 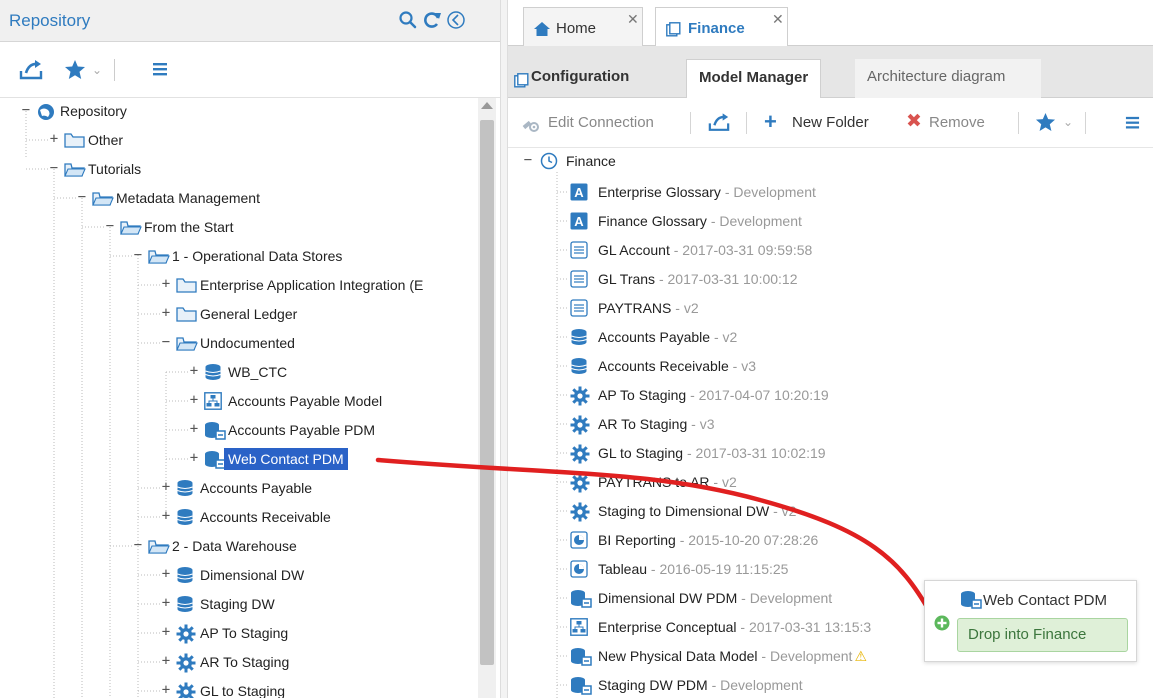 What do you see at coordinates (487, 105) in the screenshot?
I see `scroll-up-arrow-icon` at bounding box center [487, 105].